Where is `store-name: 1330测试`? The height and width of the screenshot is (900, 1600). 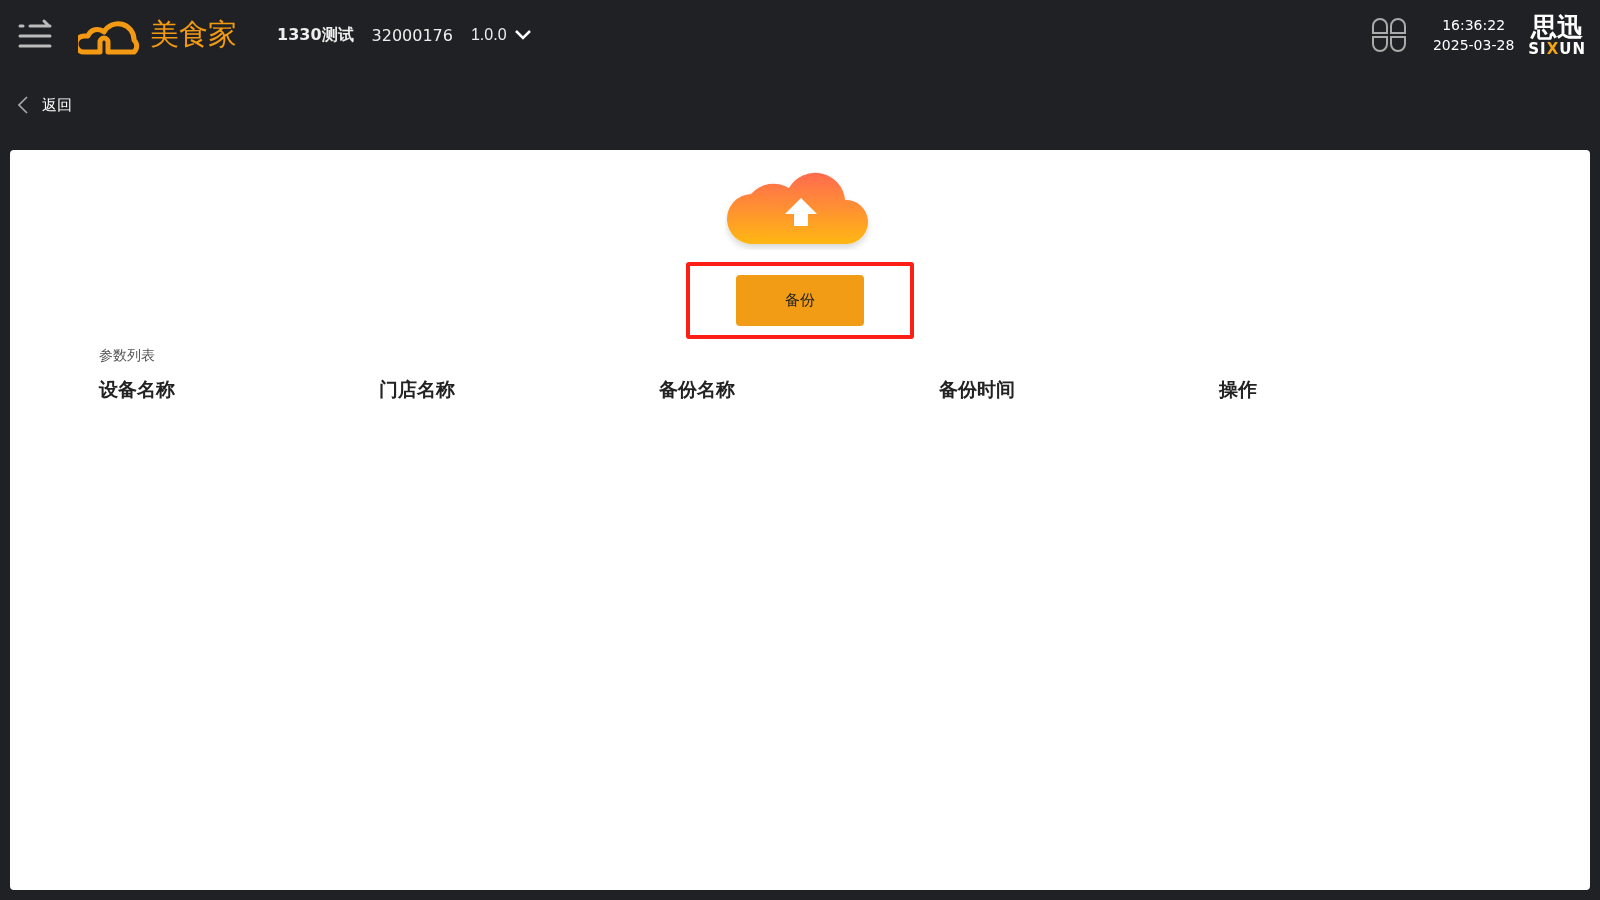 store-name: 1330测试 is located at coordinates (315, 35).